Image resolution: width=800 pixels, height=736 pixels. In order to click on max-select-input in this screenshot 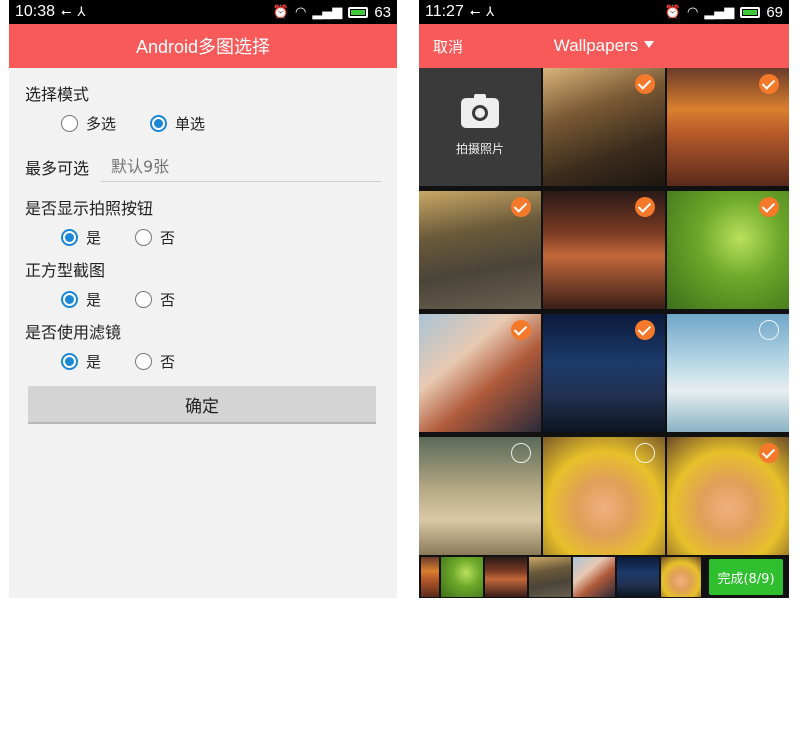, I will do `click(241, 167)`.